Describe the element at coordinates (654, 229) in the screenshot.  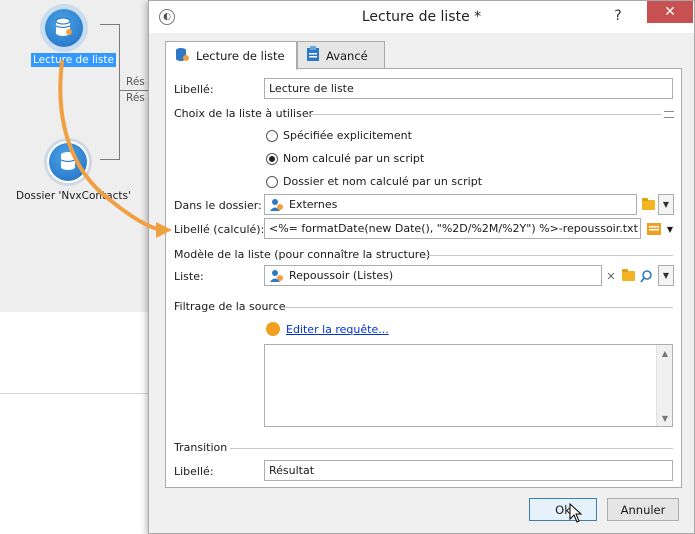
I see `script-editor-icon` at that location.